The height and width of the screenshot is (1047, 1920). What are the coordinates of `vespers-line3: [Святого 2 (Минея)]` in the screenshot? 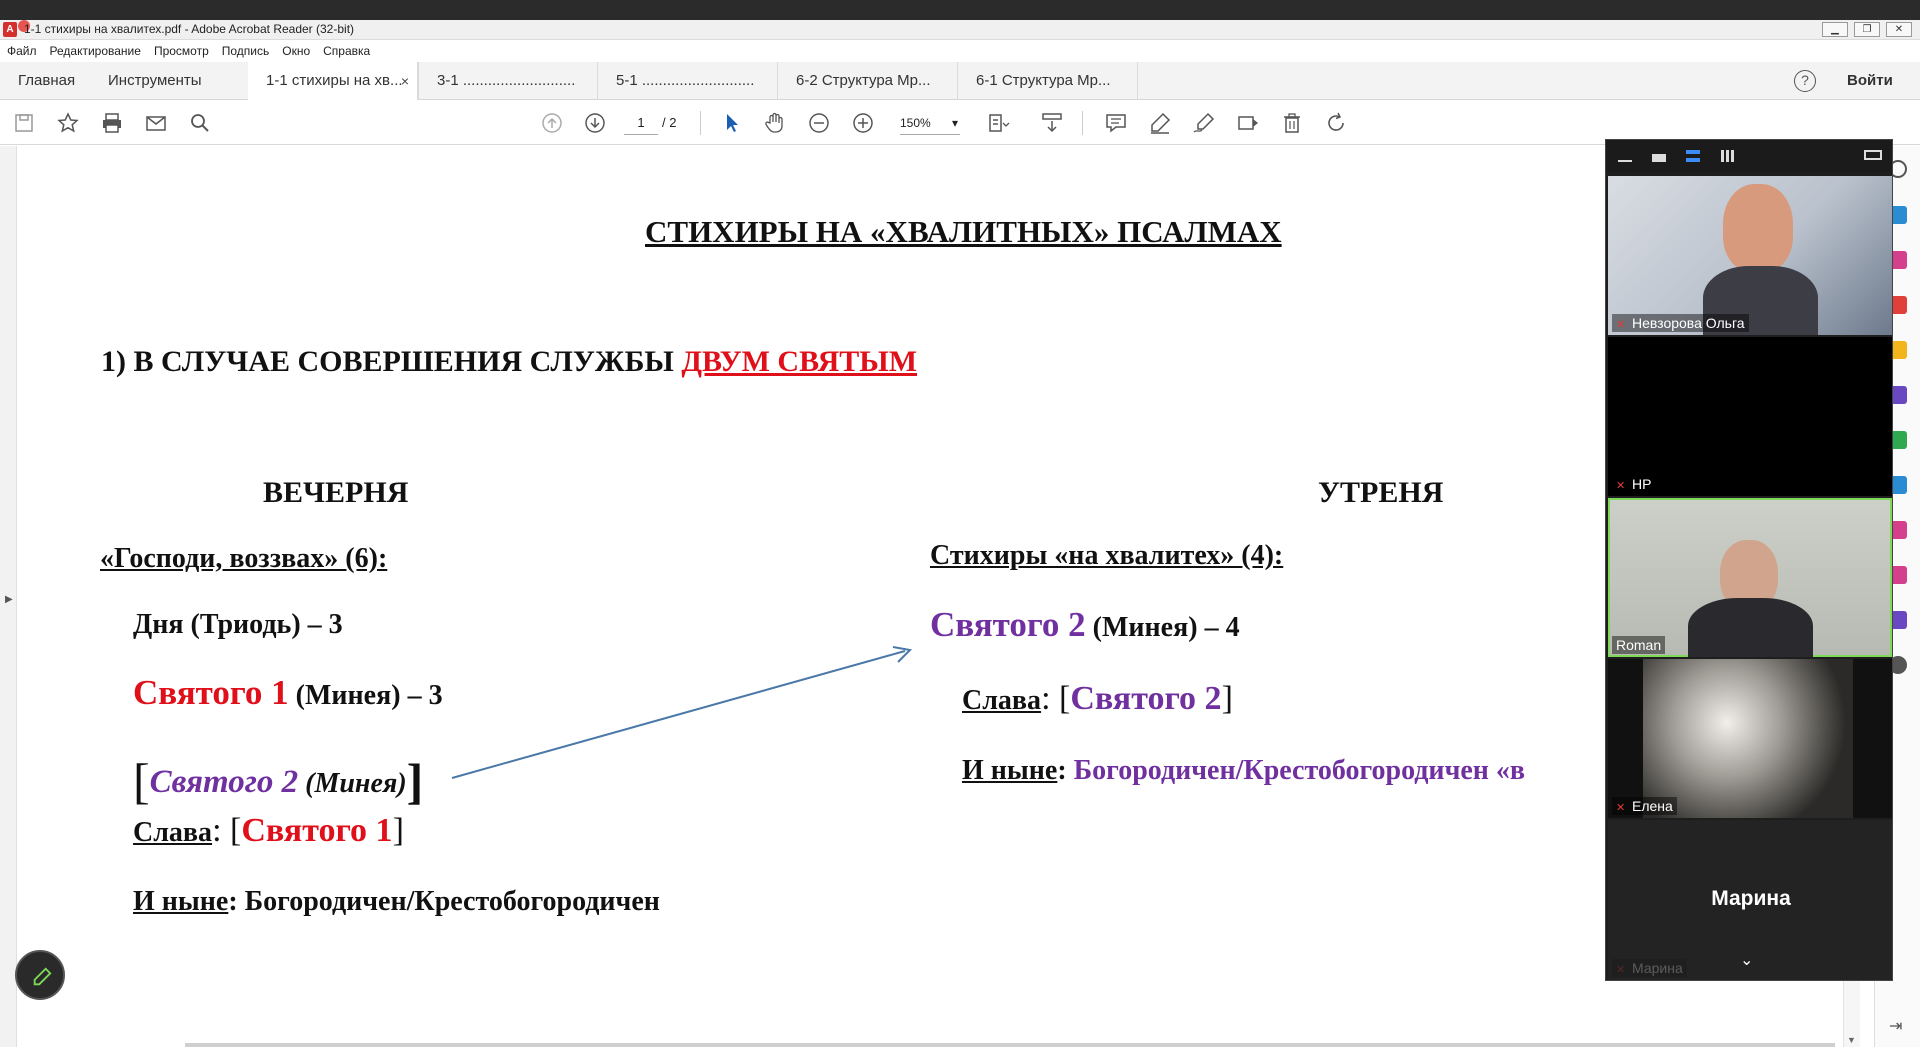 It's located at (278, 781).